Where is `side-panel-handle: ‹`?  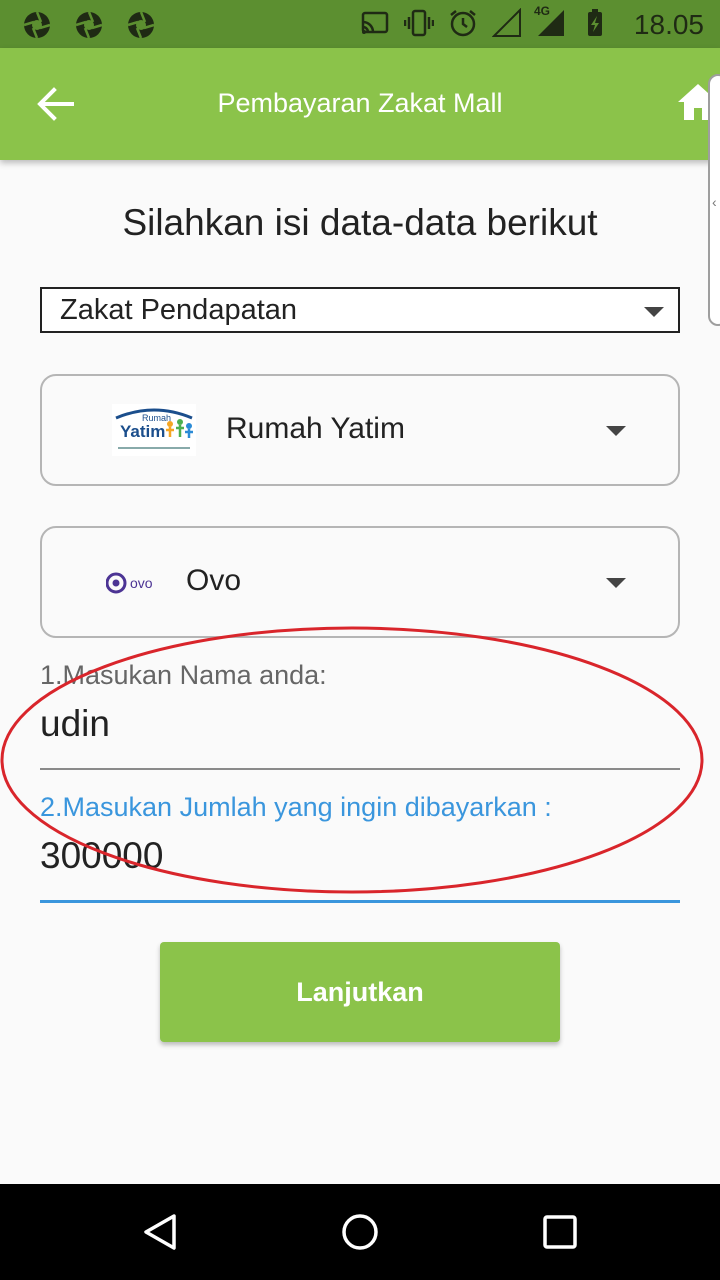 side-panel-handle: ‹ is located at coordinates (714, 200).